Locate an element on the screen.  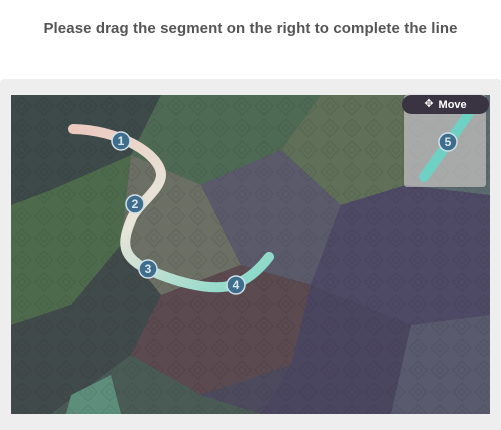
move-arrows-icon: ✥ is located at coordinates (429, 104).